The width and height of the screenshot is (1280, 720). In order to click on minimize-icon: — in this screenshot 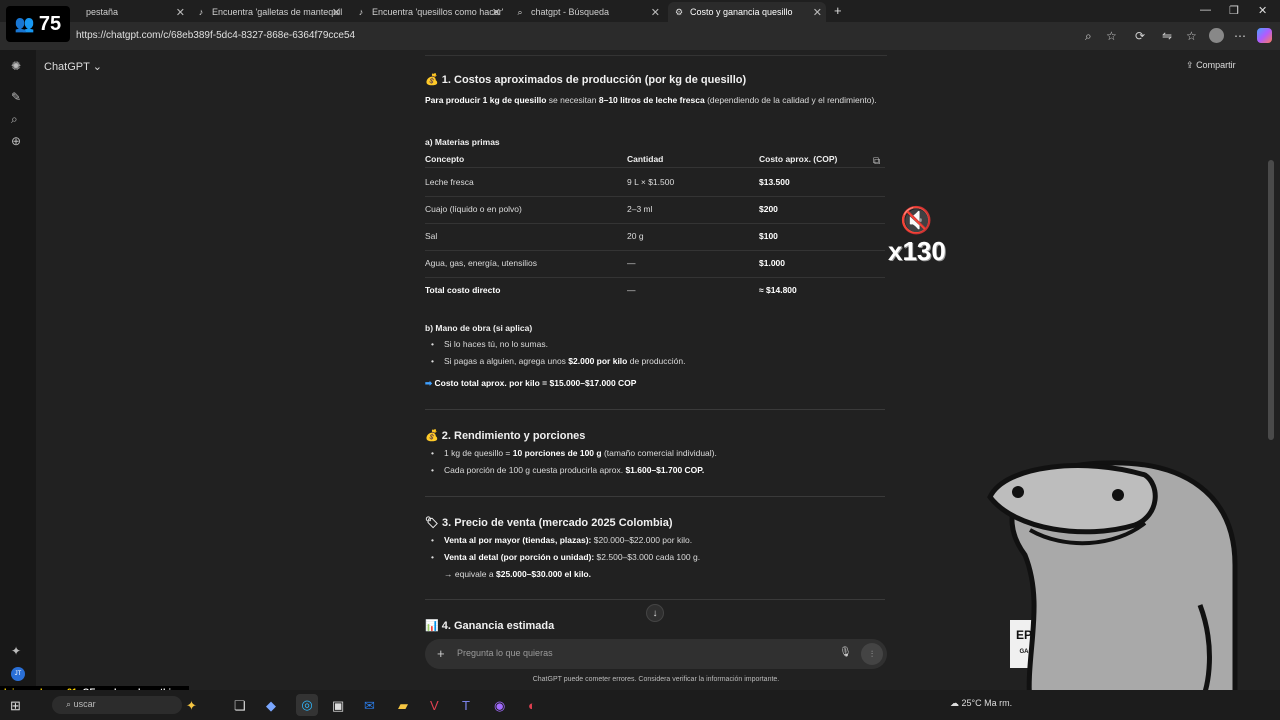, I will do `click(1205, 10)`.